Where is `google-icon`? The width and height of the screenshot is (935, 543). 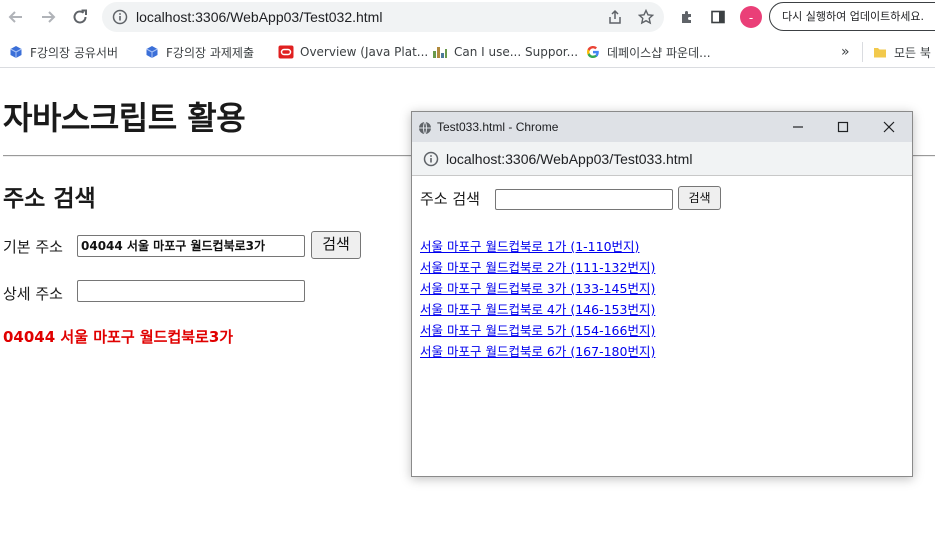 google-icon is located at coordinates (593, 52).